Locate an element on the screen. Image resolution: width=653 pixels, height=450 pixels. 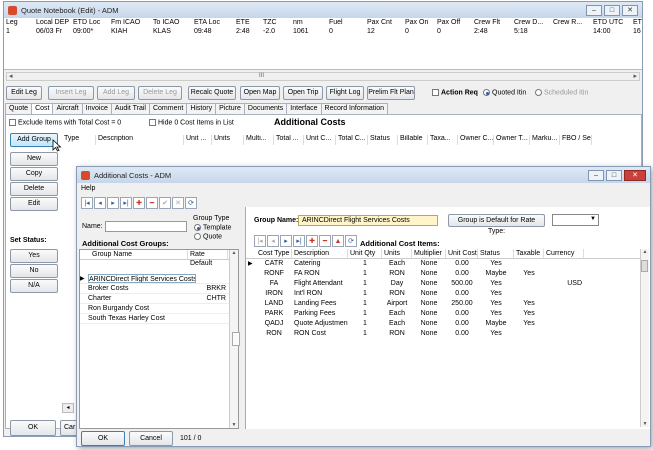
status-na-button: N/A is located at coordinates (34, 286).